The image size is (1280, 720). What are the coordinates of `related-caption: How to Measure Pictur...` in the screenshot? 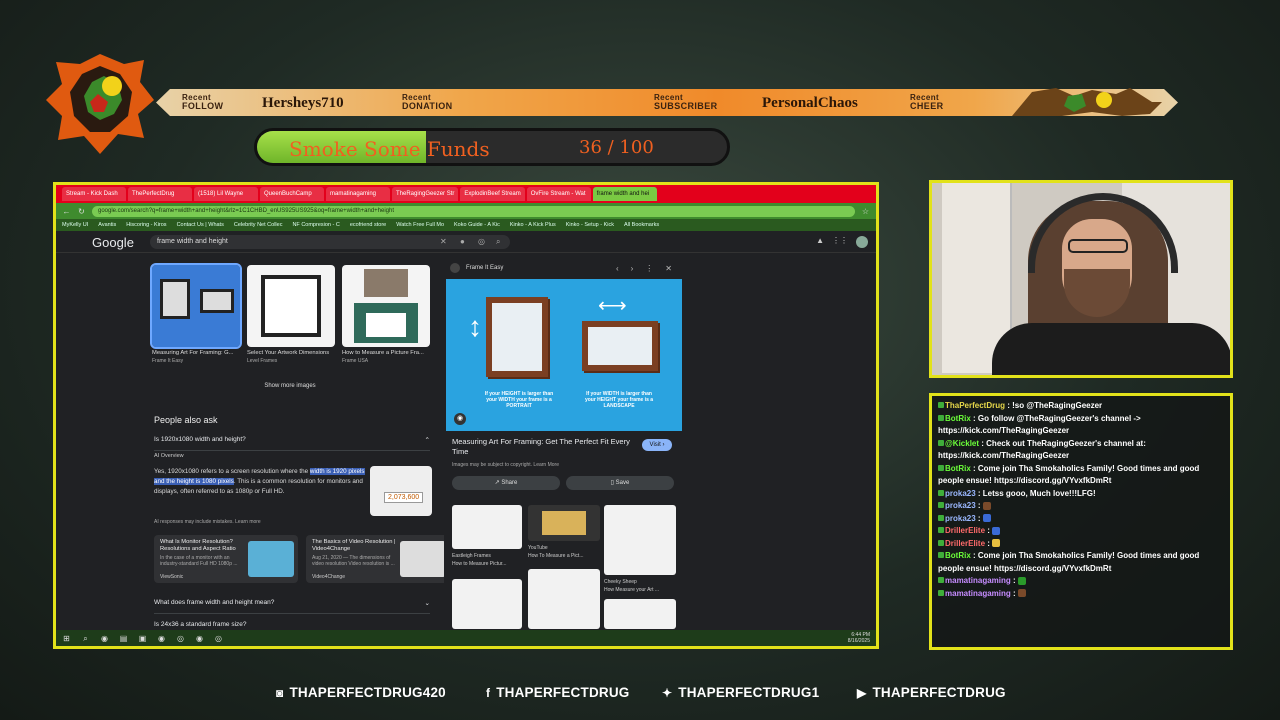 It's located at (479, 564).